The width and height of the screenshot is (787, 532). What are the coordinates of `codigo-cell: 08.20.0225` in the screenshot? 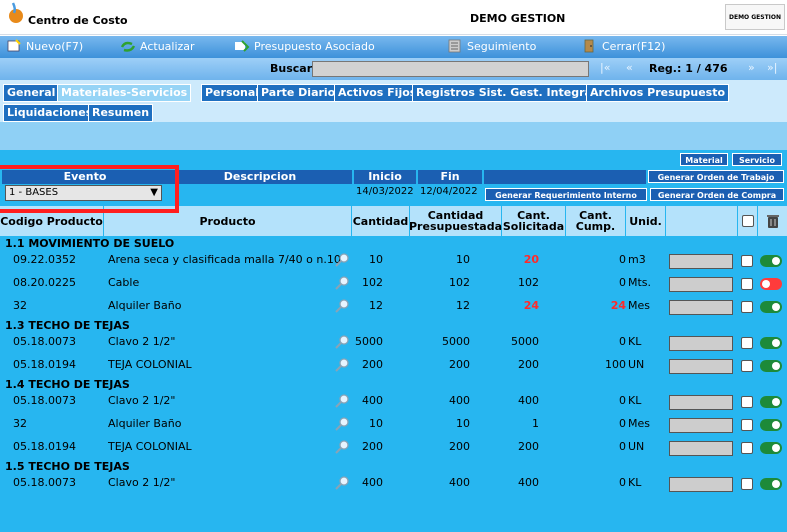 It's located at (44, 282).